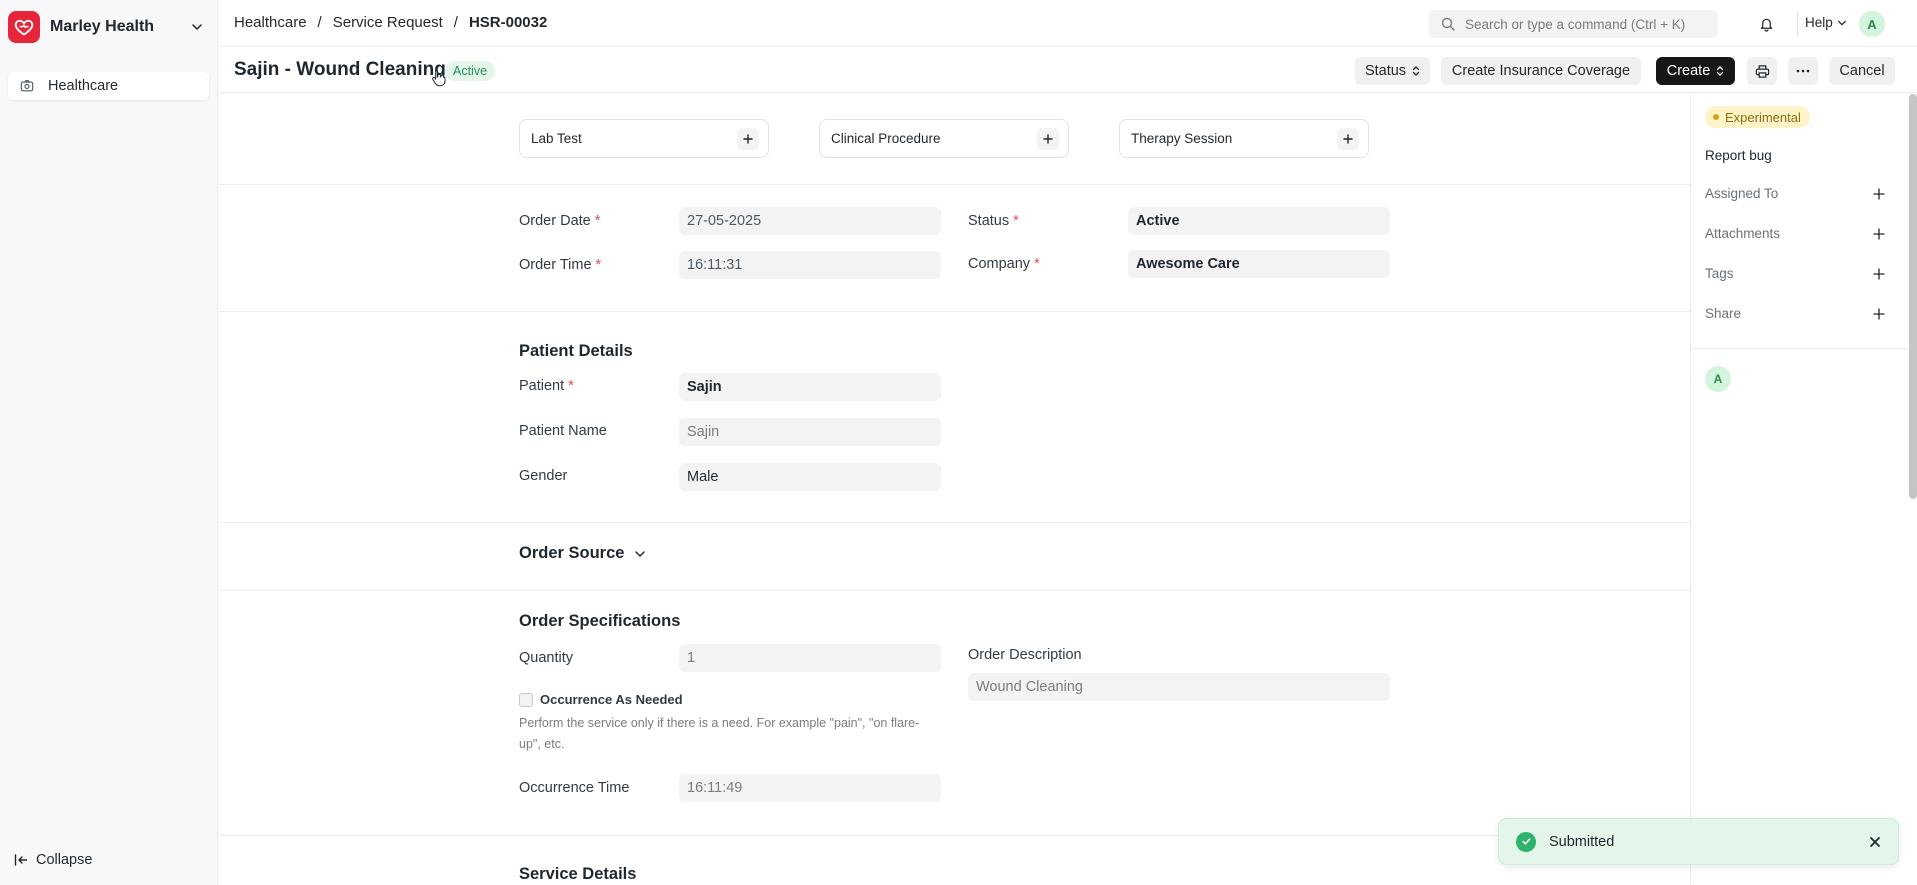 Image resolution: width=1917 pixels, height=885 pixels. Describe the element at coordinates (944, 138) in the screenshot. I see `link-clinical-procedure: Clinical Procedure` at that location.